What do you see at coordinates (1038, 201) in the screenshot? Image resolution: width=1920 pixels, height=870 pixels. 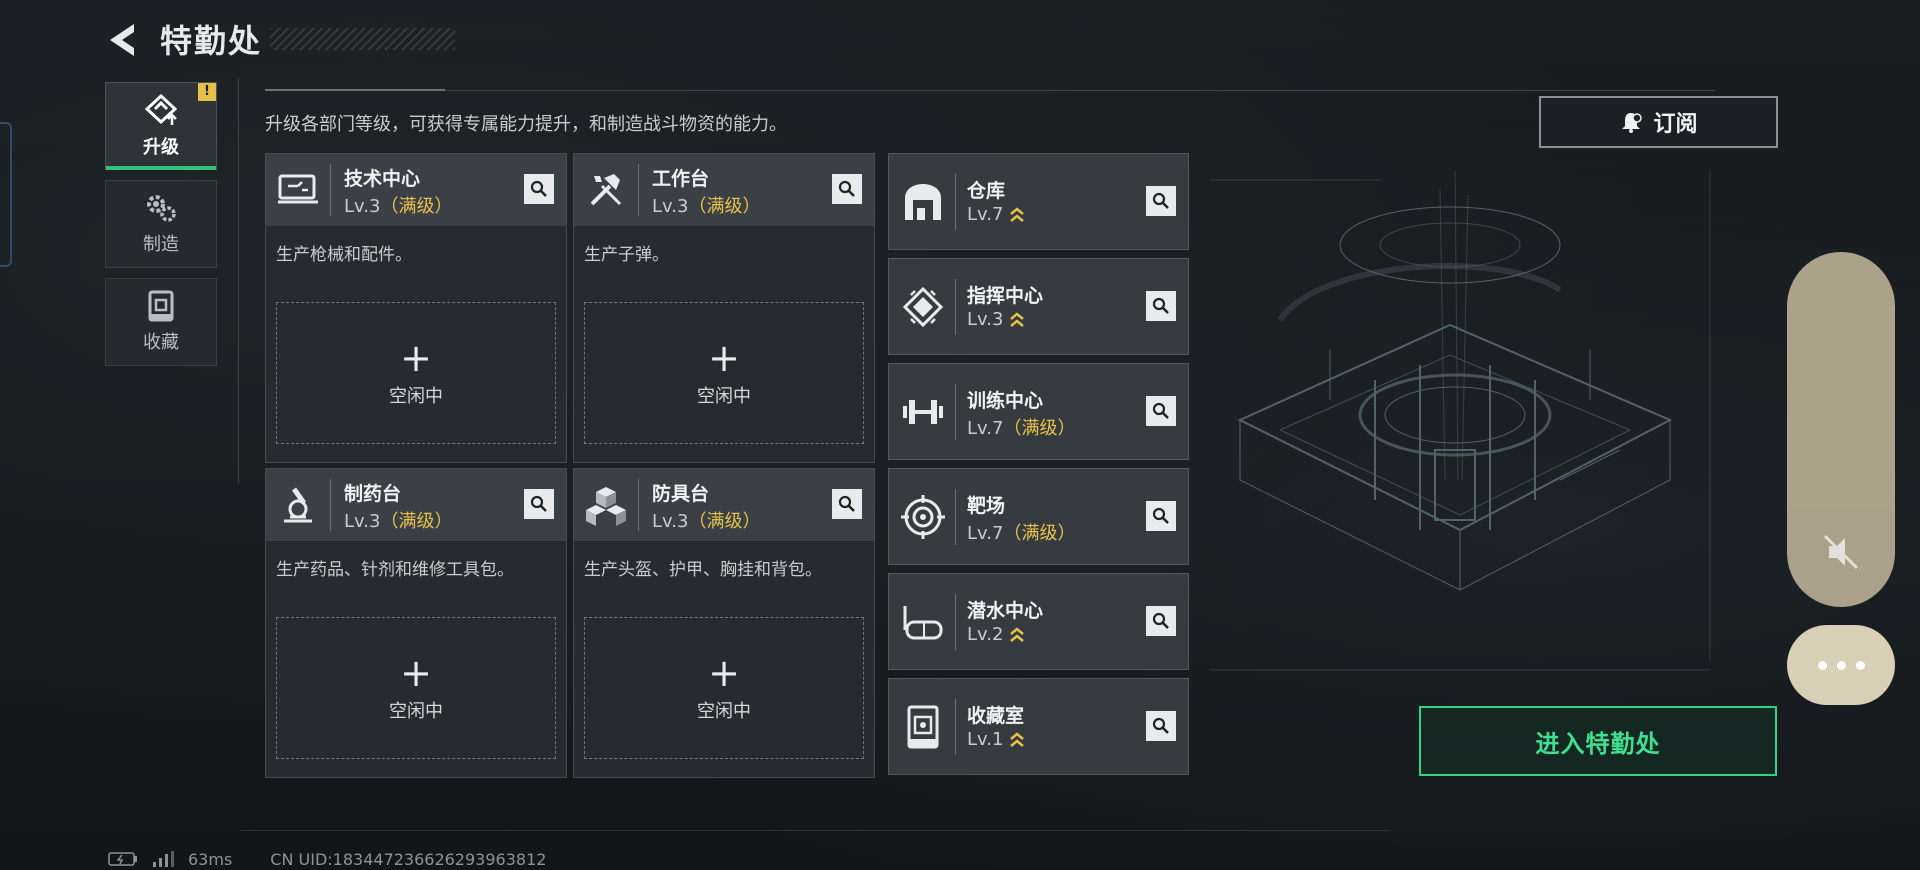 I see `facility-warehouse: 仓库 Lv.7` at bounding box center [1038, 201].